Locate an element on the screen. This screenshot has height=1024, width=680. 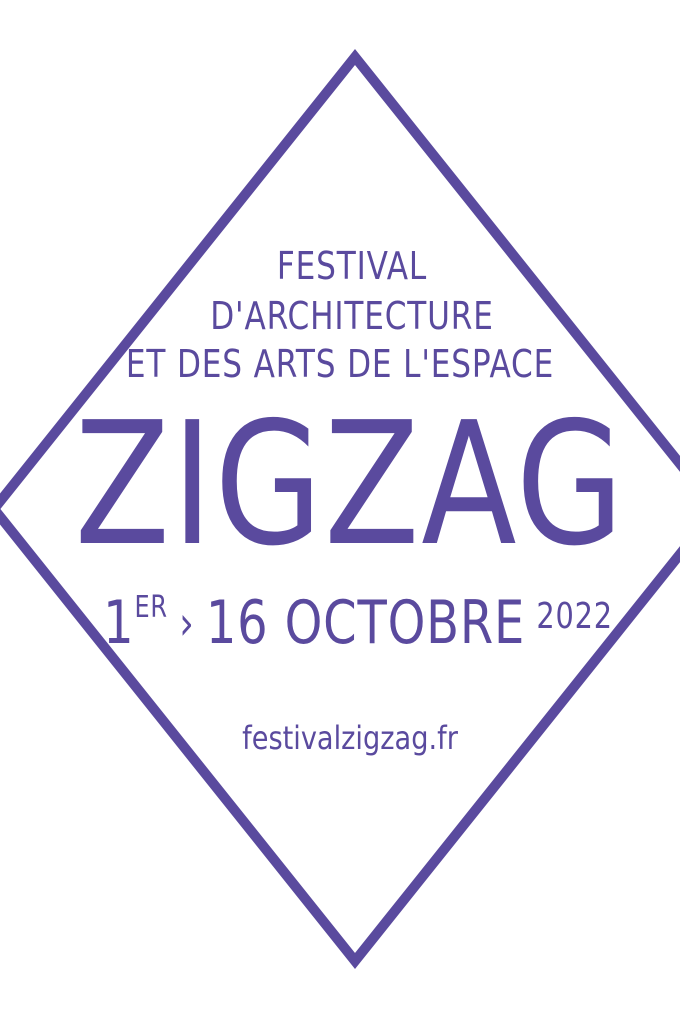
year: 2022 is located at coordinates (574, 616).